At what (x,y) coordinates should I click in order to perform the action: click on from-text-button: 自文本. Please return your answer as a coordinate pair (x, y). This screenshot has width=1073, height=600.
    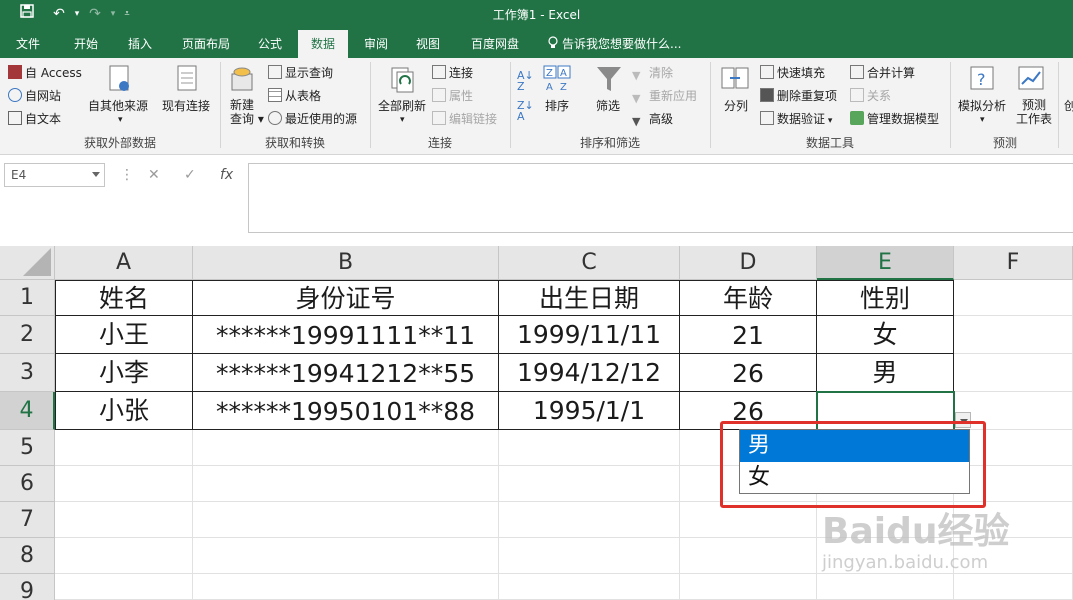
    Looking at the image, I should click on (34, 119).